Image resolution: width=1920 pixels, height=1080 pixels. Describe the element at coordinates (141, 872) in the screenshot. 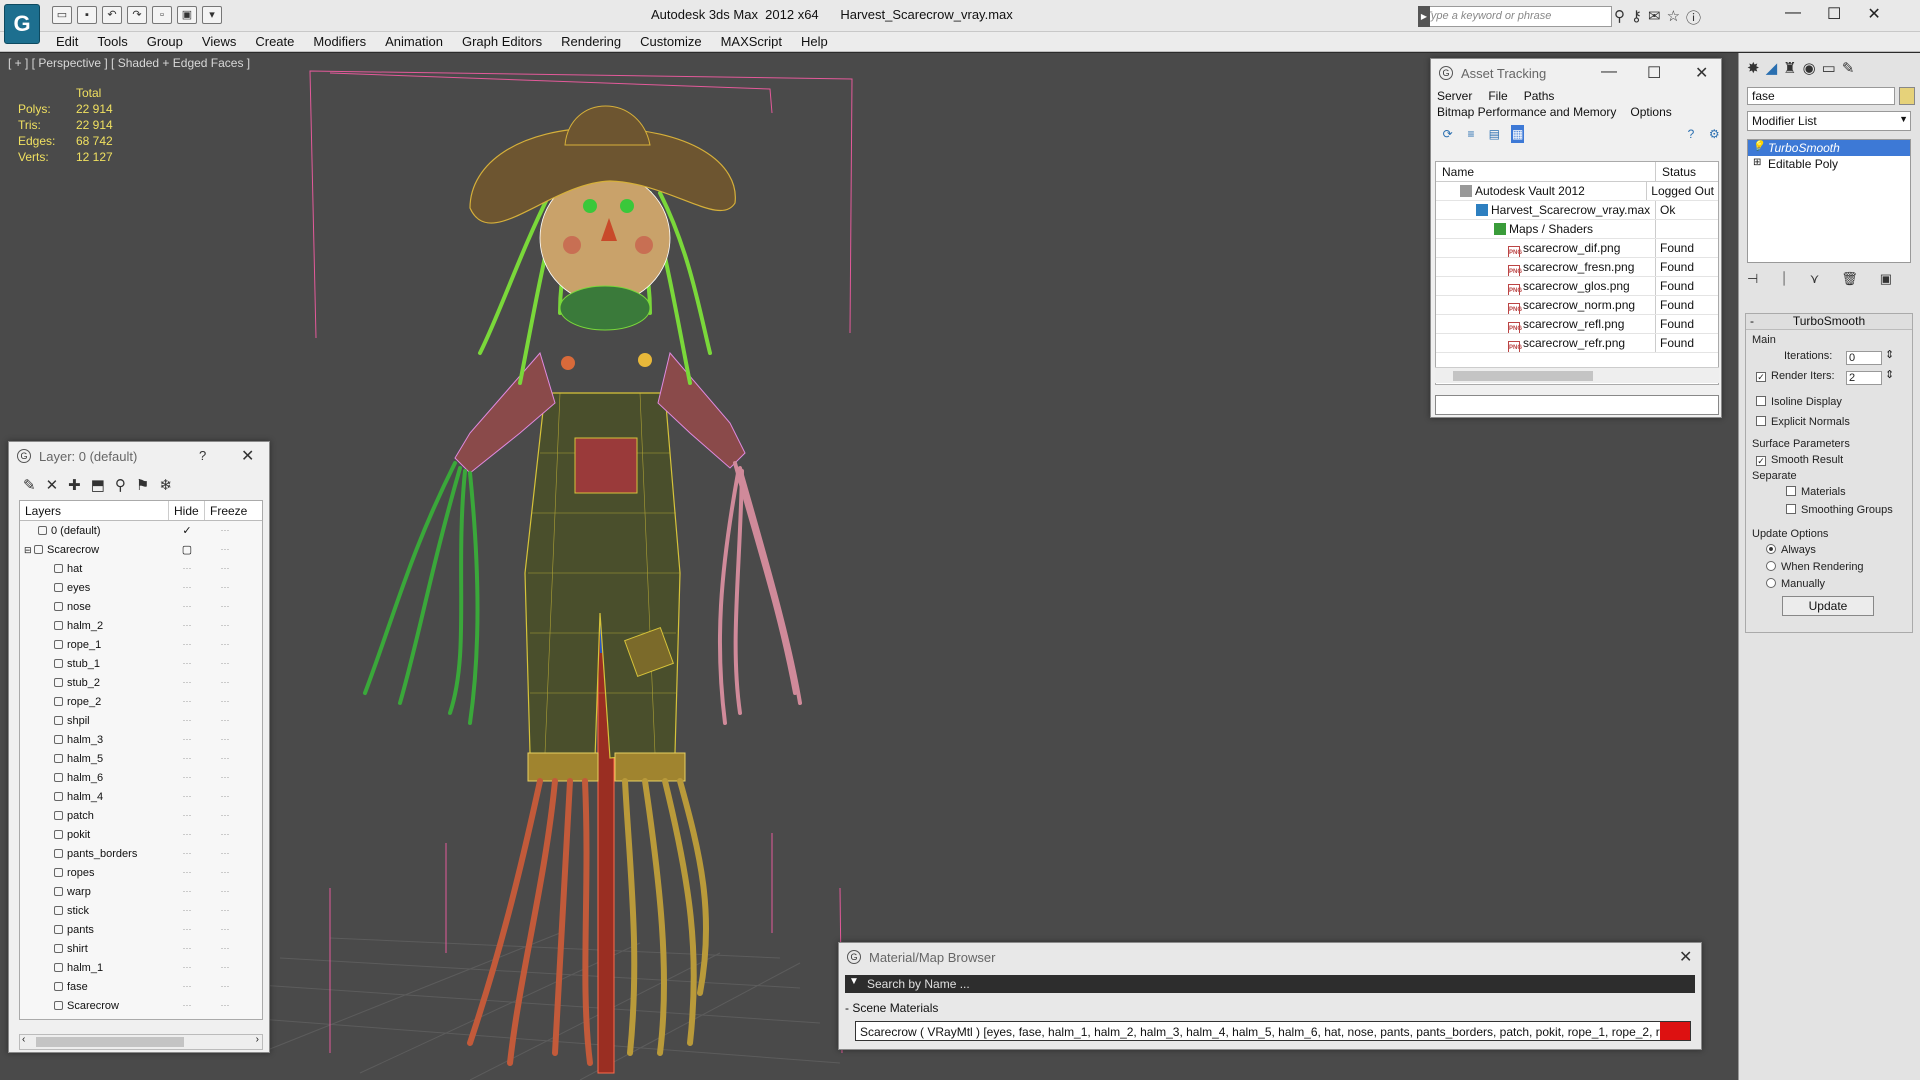

I see `layer-row: ropes ⋯ ⋯` at that location.